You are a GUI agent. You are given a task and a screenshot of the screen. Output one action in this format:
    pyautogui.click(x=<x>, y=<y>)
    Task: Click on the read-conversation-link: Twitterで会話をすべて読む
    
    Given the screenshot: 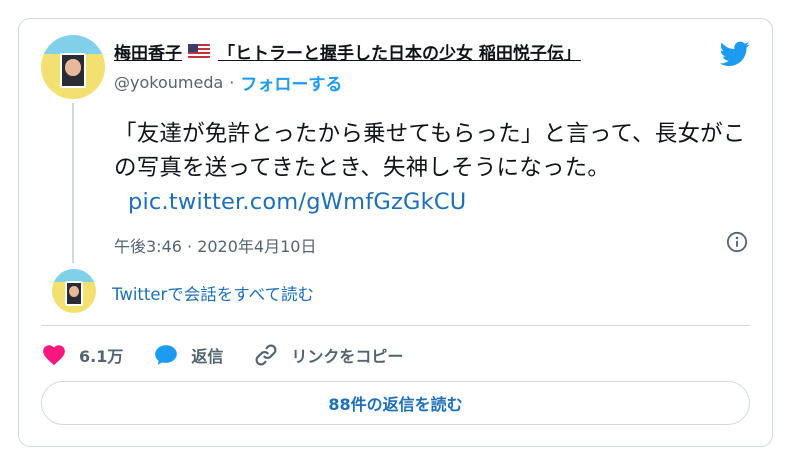 What is the action you would take?
    pyautogui.click(x=213, y=293)
    